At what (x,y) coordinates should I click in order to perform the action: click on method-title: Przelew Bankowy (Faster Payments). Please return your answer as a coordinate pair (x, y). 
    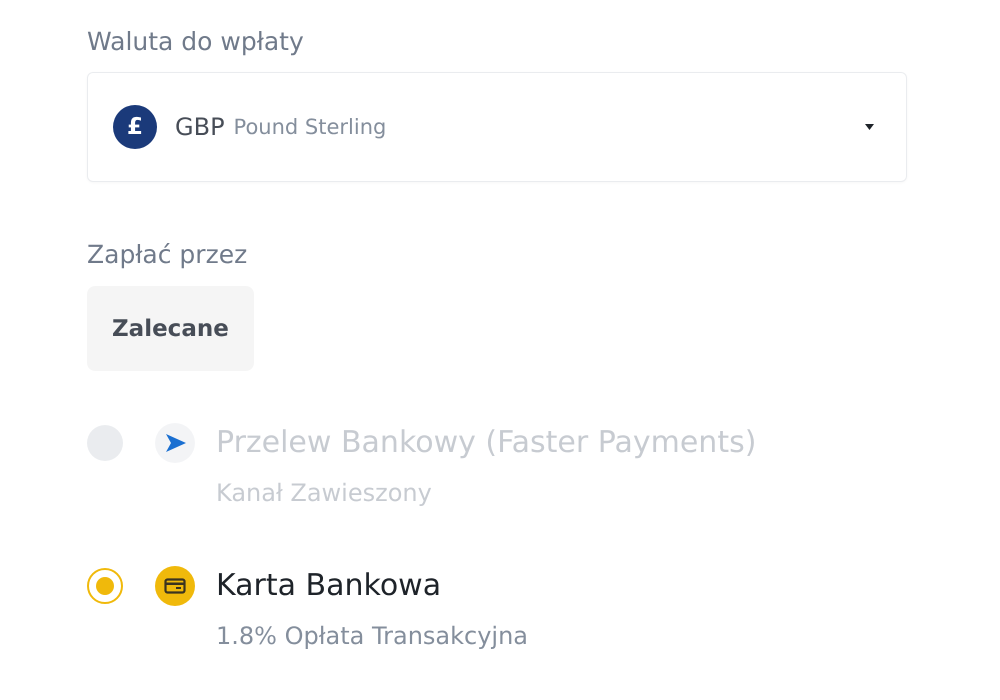
    Looking at the image, I should click on (486, 443).